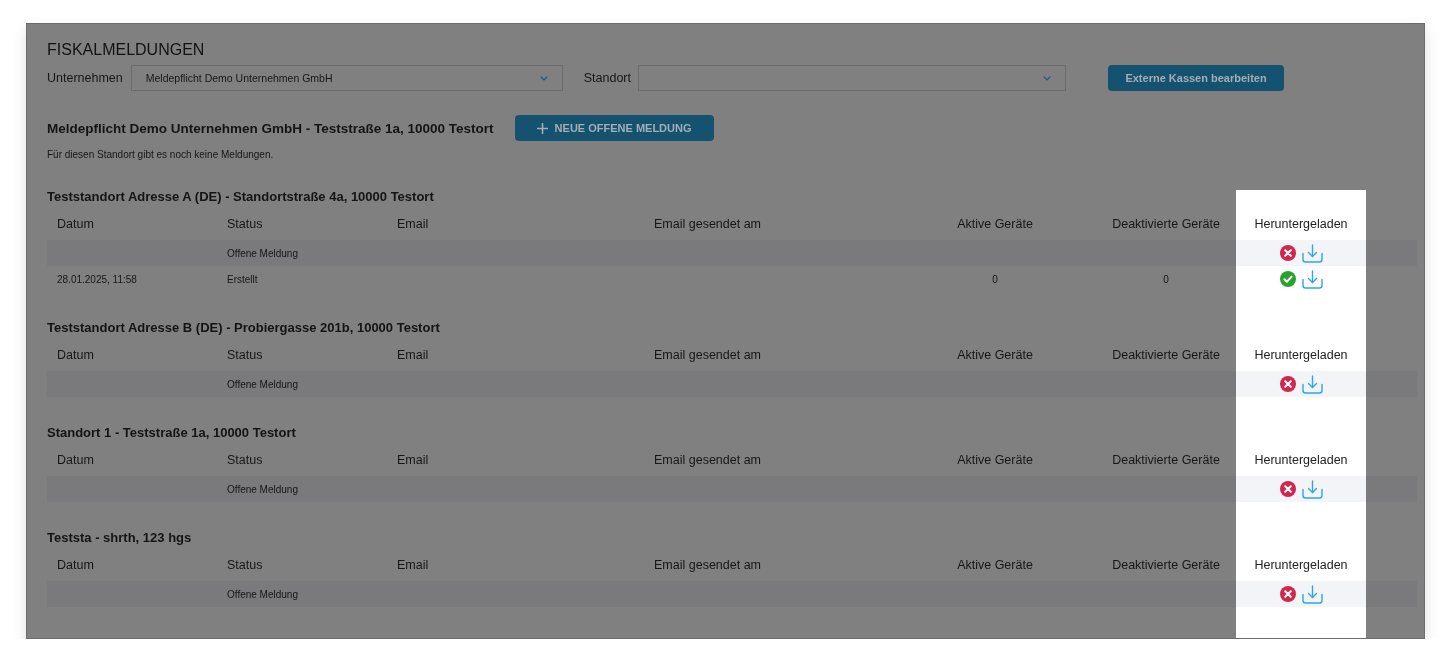 This screenshot has height=668, width=1451. I want to click on edit-registers-button: Externe Kassen bearbeiten, so click(1196, 78).